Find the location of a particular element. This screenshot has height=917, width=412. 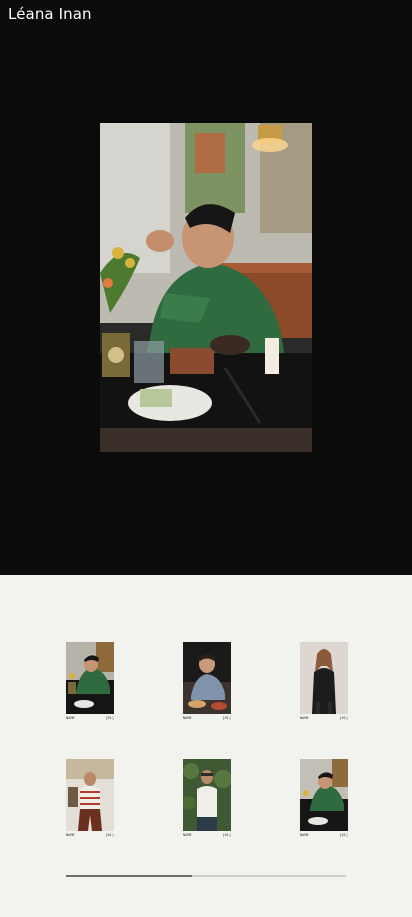

photo-man-portrait-icon is located at coordinates (207, 678).